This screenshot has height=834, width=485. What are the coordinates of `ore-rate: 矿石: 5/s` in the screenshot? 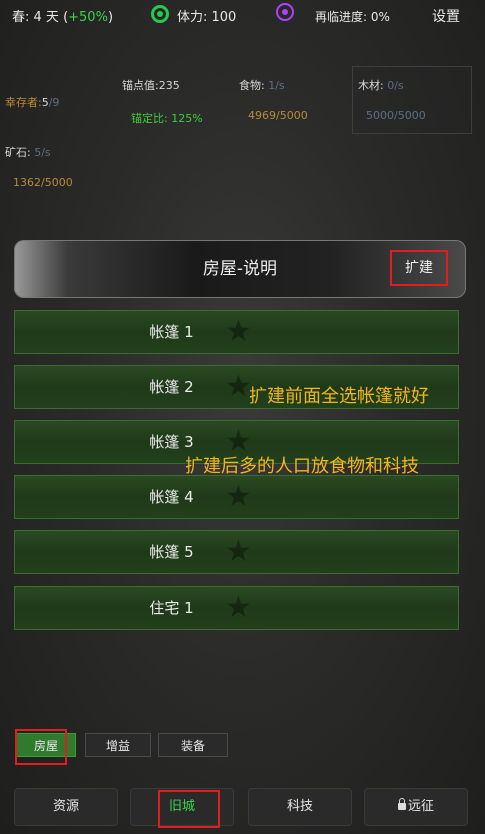 It's located at (28, 152).